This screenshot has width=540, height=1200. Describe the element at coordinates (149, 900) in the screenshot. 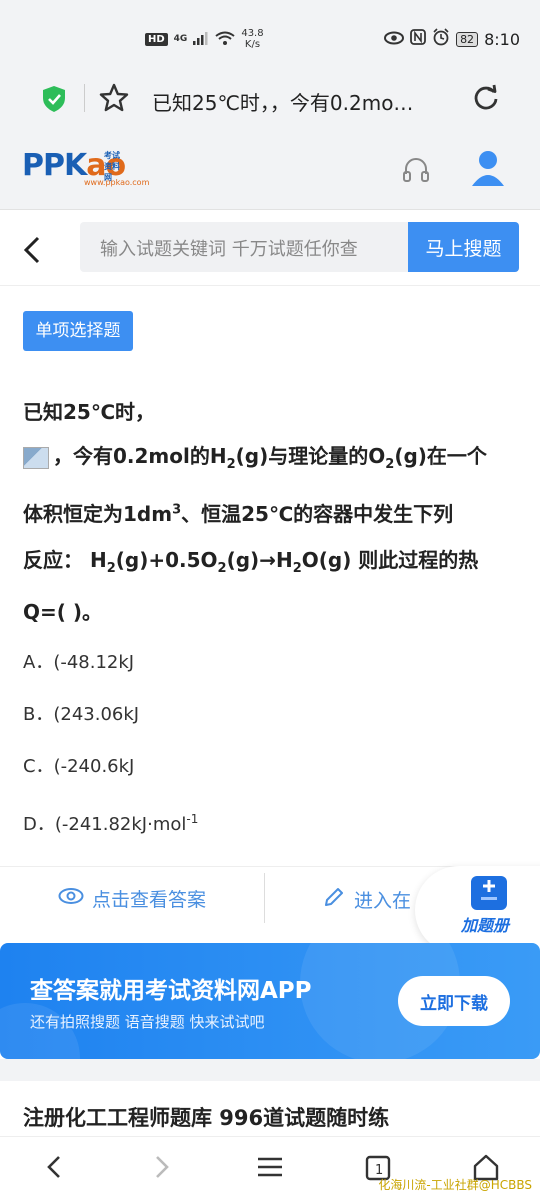

I see `view-answer-label: 点击查看答案` at that location.